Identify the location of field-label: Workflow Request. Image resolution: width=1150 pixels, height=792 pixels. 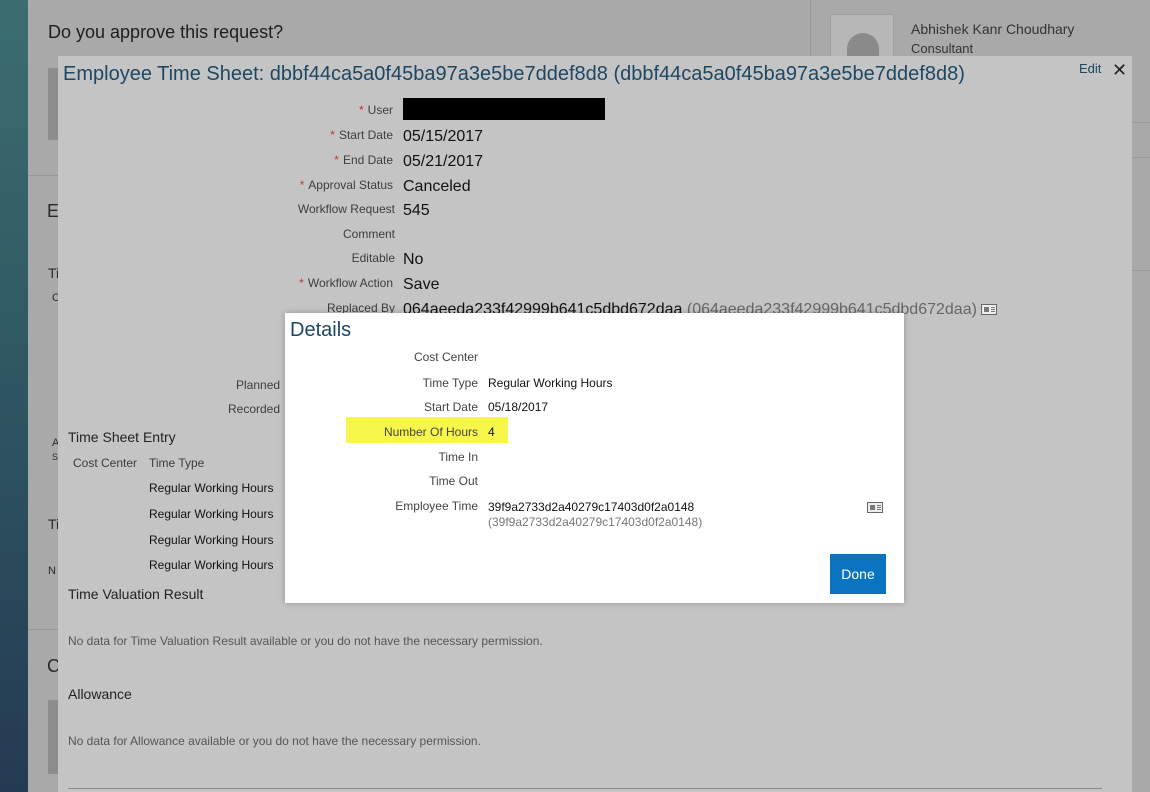
(346, 209).